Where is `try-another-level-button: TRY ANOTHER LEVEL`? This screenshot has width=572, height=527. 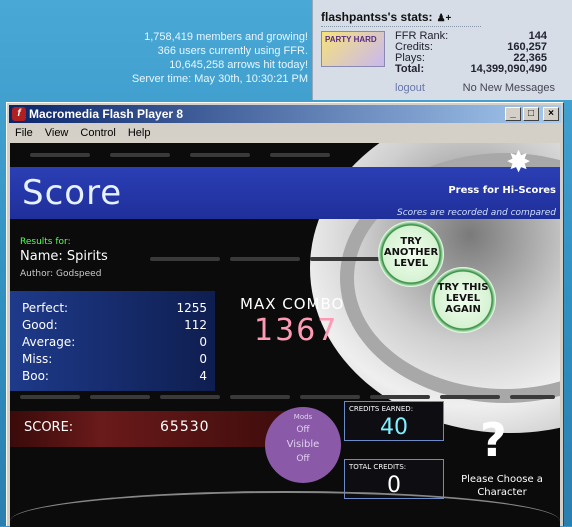
try-another-level-button: TRY ANOTHER LEVEL is located at coordinates (411, 254).